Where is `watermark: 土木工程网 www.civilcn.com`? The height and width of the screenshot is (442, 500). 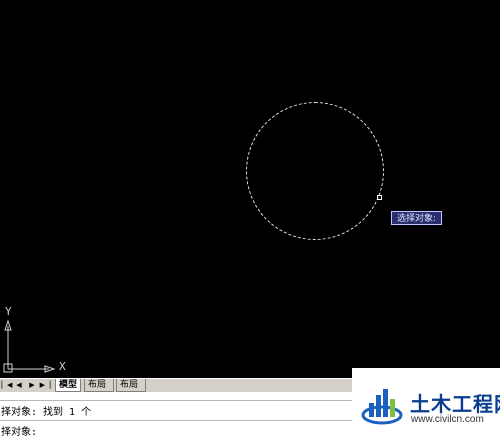 watermark: 土木工程网 www.civilcn.com is located at coordinates (426, 405).